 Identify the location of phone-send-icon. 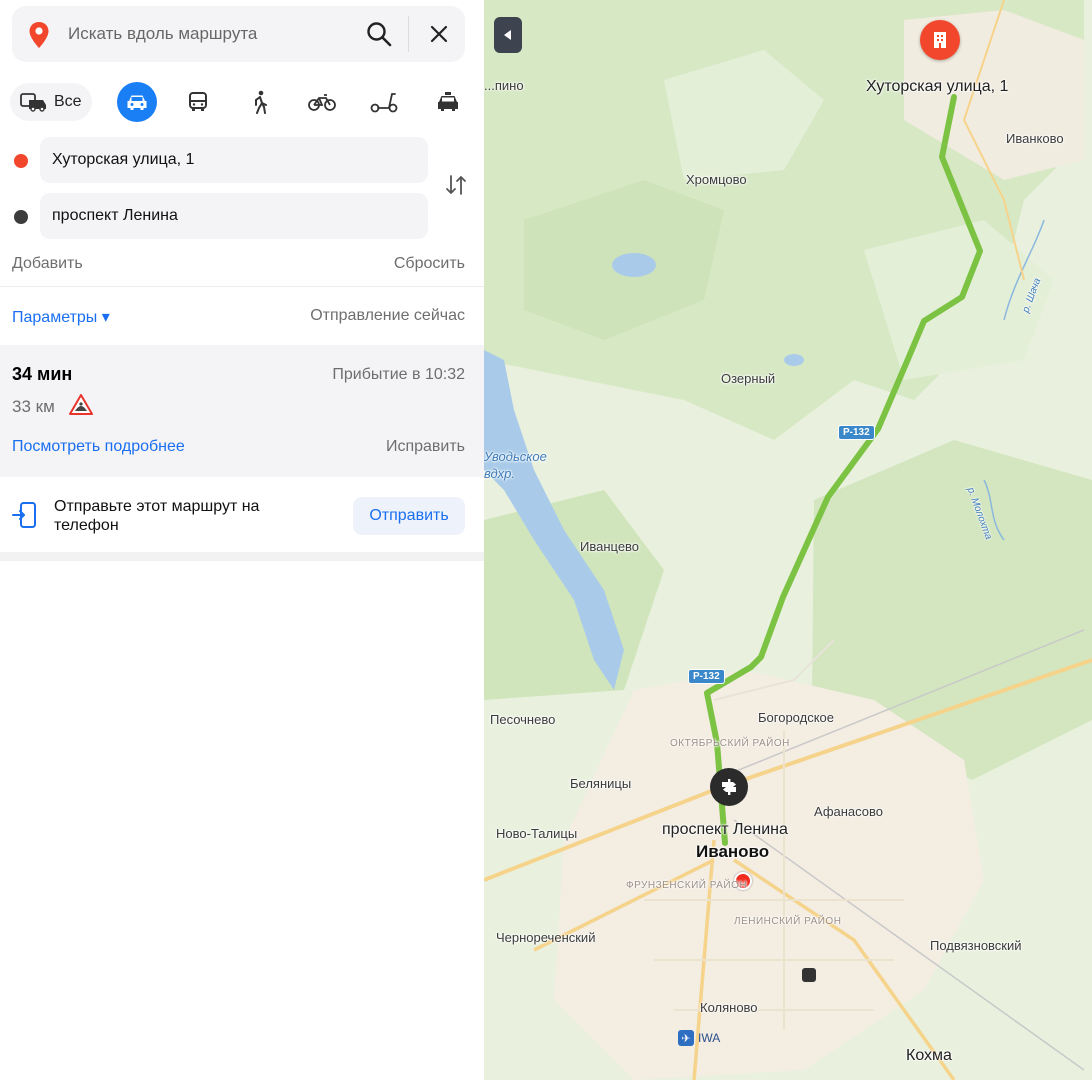
(24, 515).